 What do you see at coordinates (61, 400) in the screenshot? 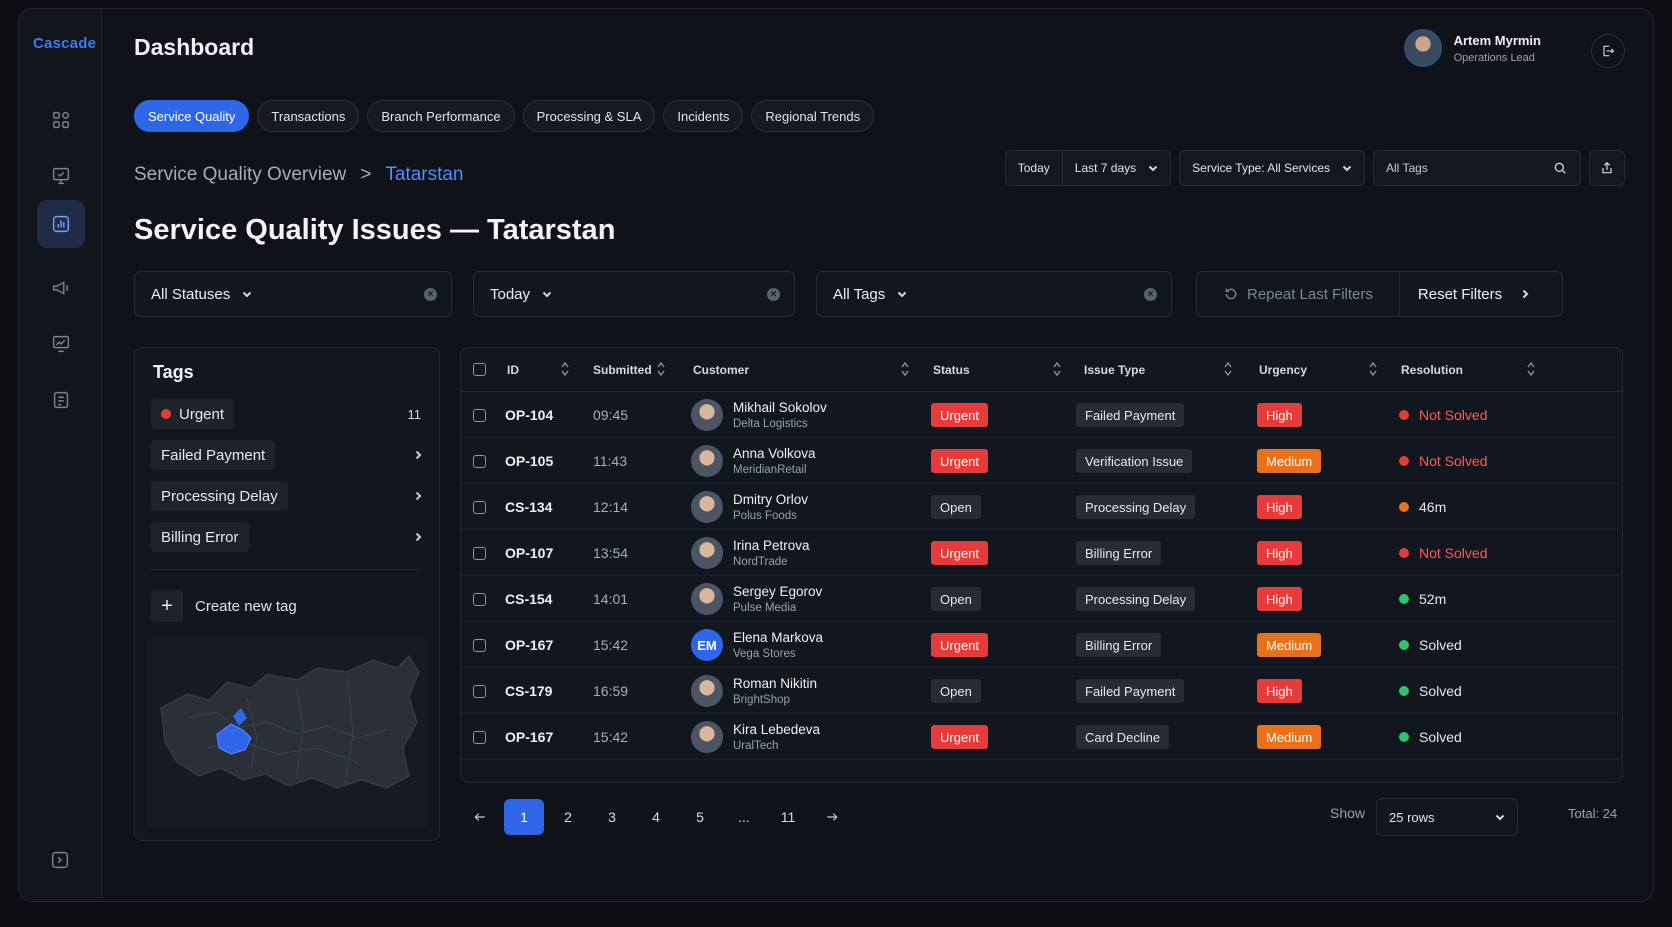
I see `nav-documents-icon` at bounding box center [61, 400].